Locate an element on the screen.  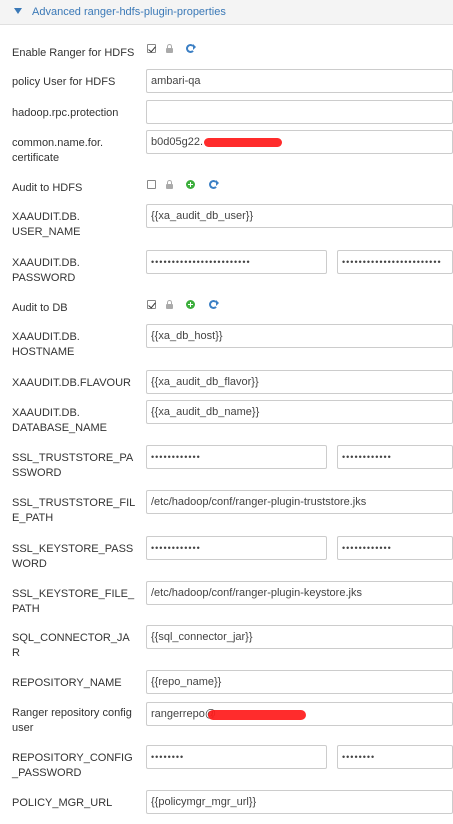
ssl-keystore-password-label: SSL_KEYSTORE_PASS WORD is located at coordinates (73, 556).